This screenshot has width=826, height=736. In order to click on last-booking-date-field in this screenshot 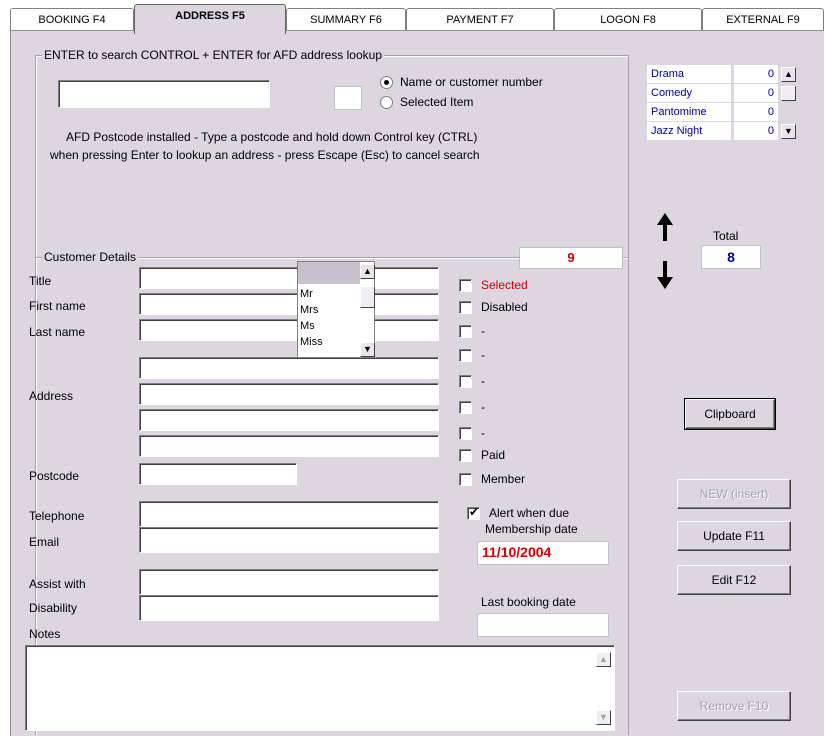, I will do `click(543, 625)`.